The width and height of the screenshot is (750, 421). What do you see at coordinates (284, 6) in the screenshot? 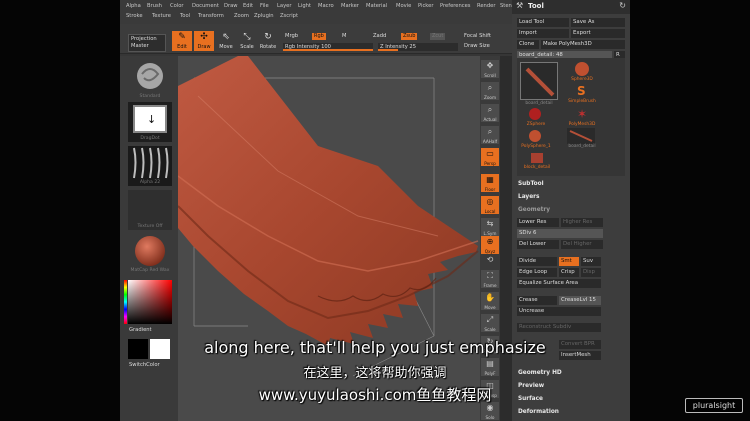
I see `menu-layer: Layer` at bounding box center [284, 6].